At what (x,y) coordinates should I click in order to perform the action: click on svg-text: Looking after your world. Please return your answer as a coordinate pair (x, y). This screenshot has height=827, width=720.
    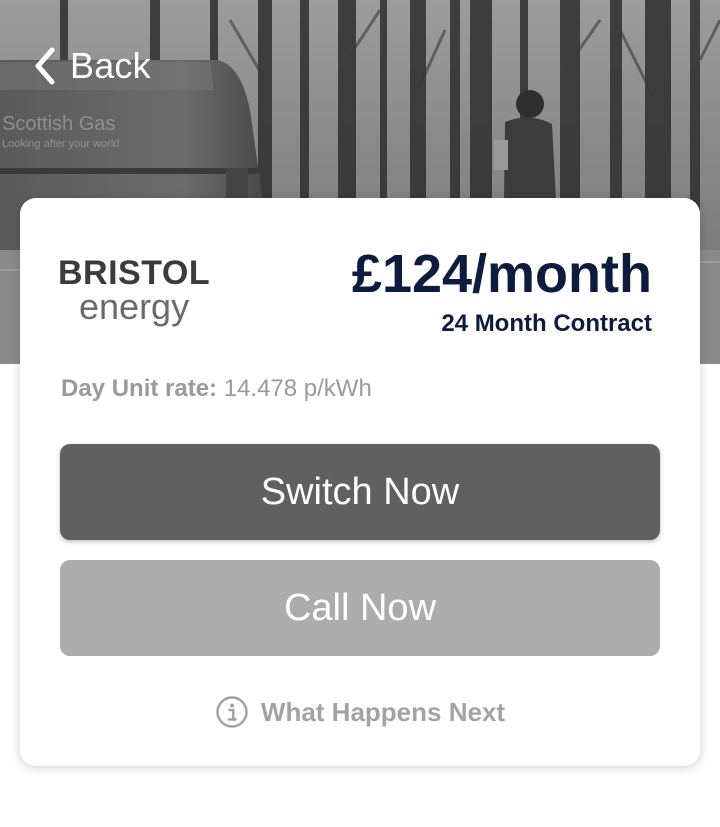
    Looking at the image, I should click on (60, 144).